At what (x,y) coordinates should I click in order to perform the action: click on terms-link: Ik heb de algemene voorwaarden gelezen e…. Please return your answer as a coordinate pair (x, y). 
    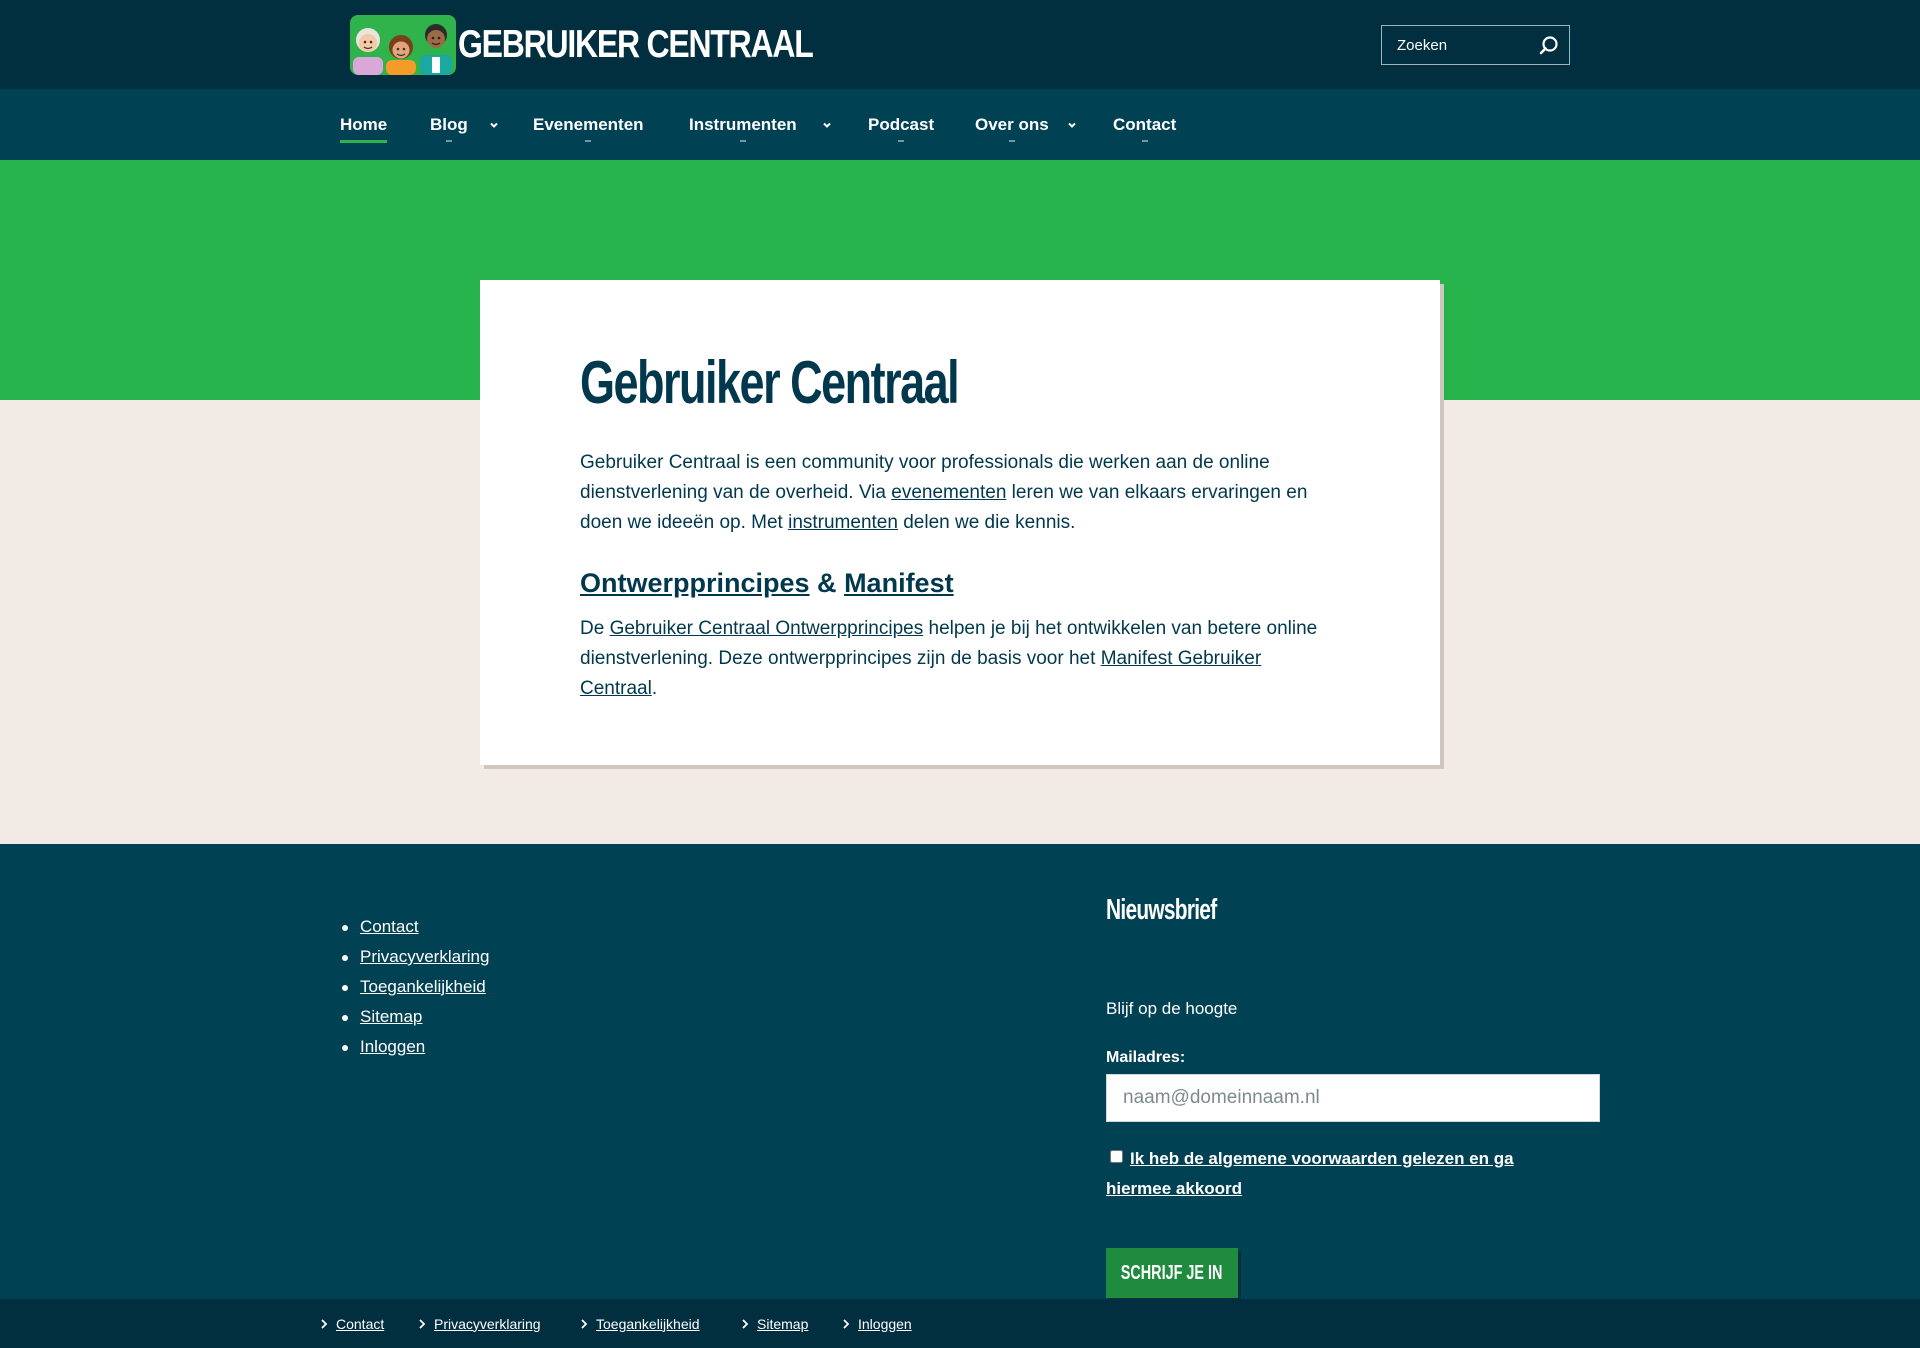
    Looking at the image, I should click on (1310, 1173).